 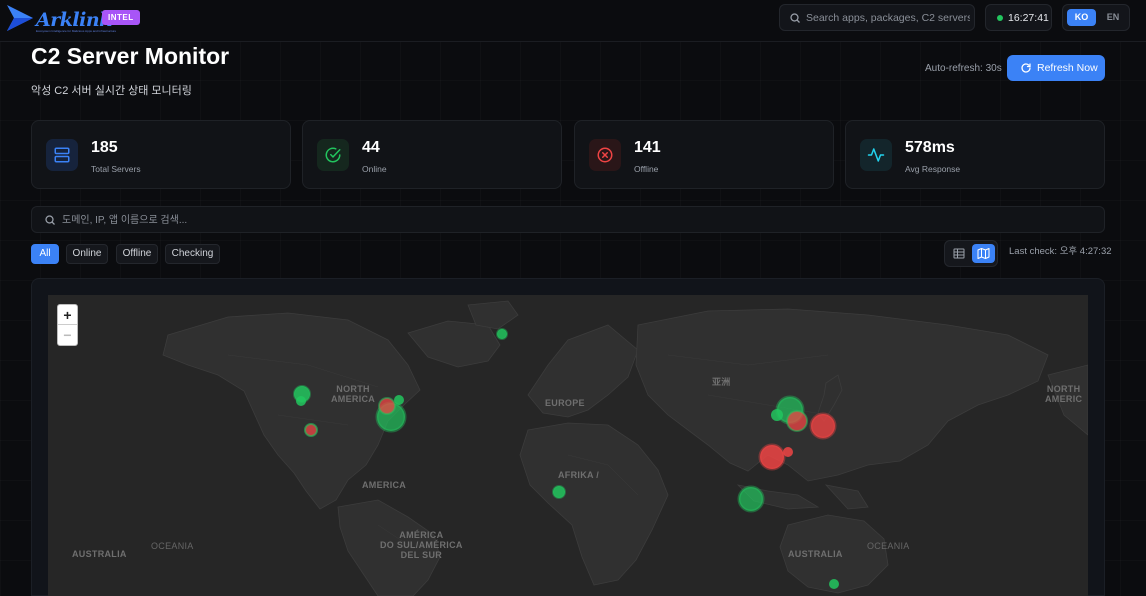 What do you see at coordinates (384, 485) in the screenshot?
I see `map-label-america: AMERICA` at bounding box center [384, 485].